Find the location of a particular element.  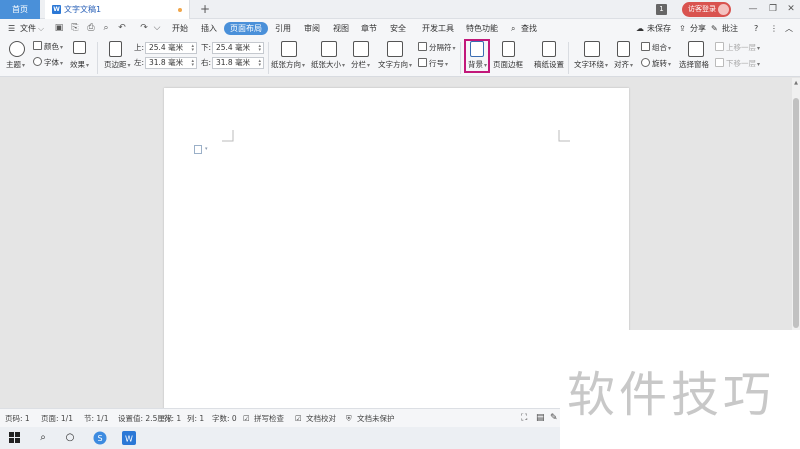

menu-icon: ☰ is located at coordinates (11, 28).